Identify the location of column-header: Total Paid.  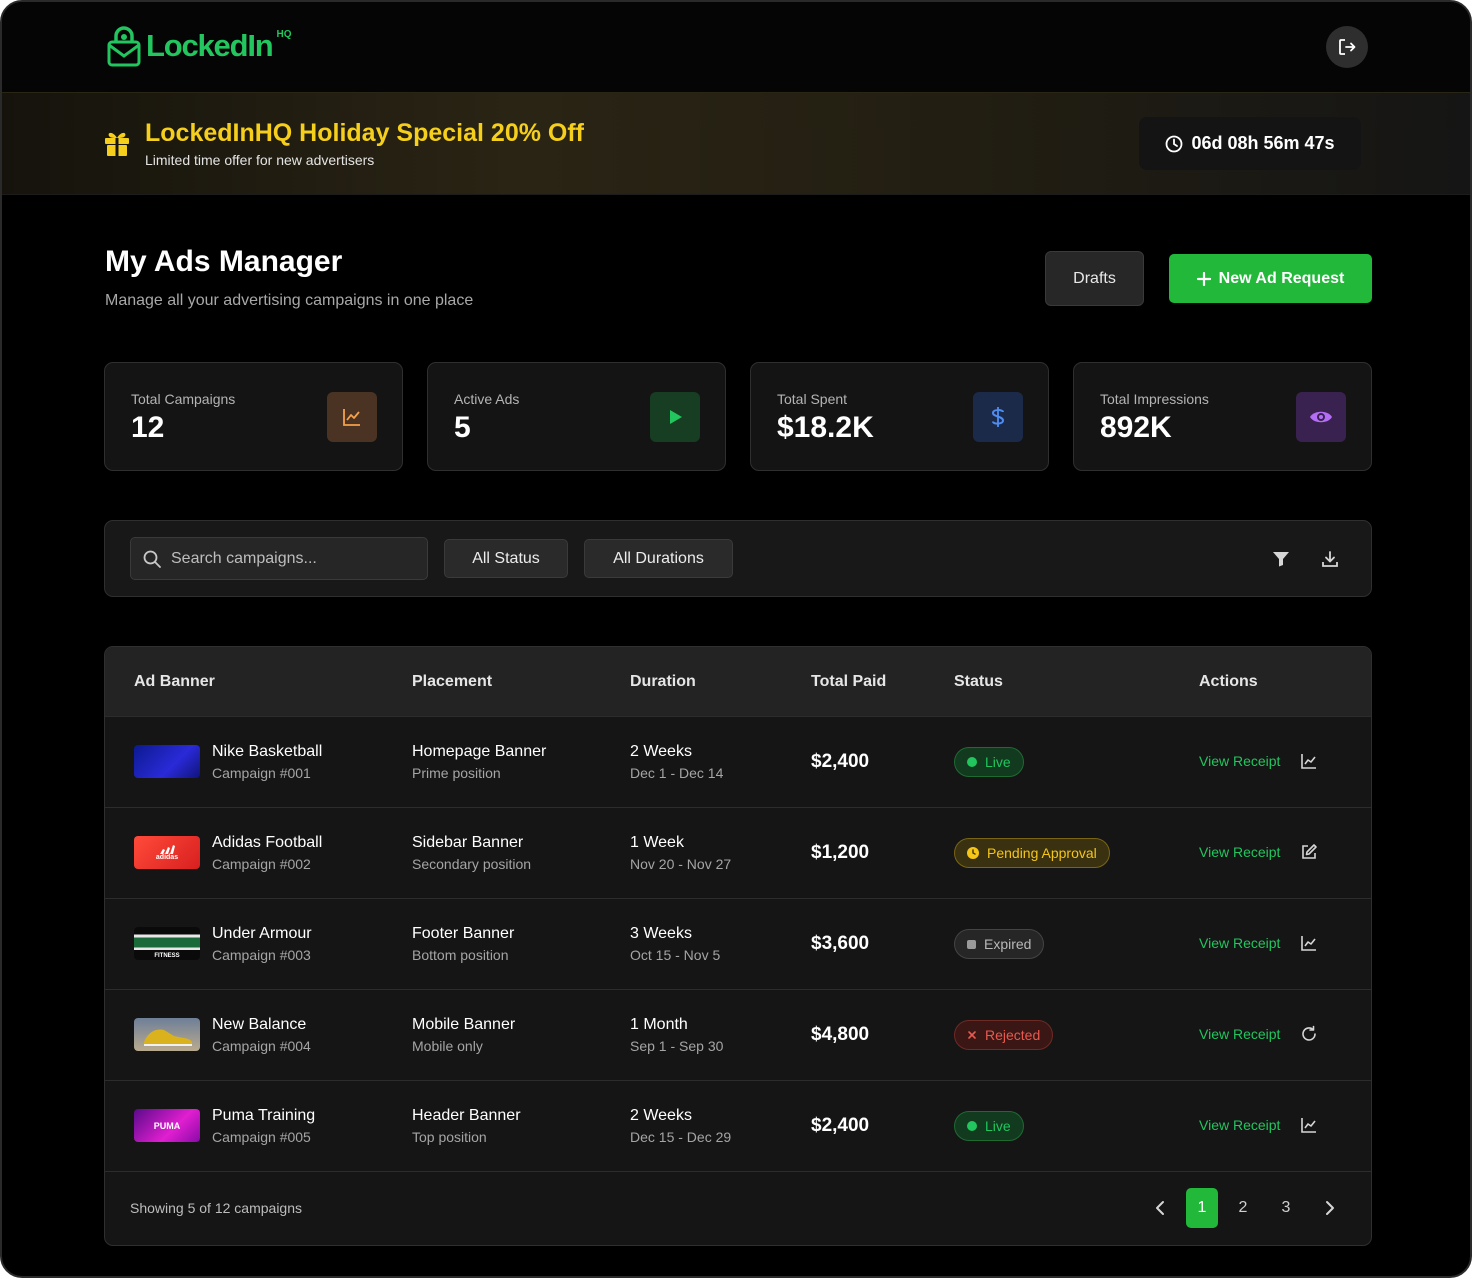
(849, 681).